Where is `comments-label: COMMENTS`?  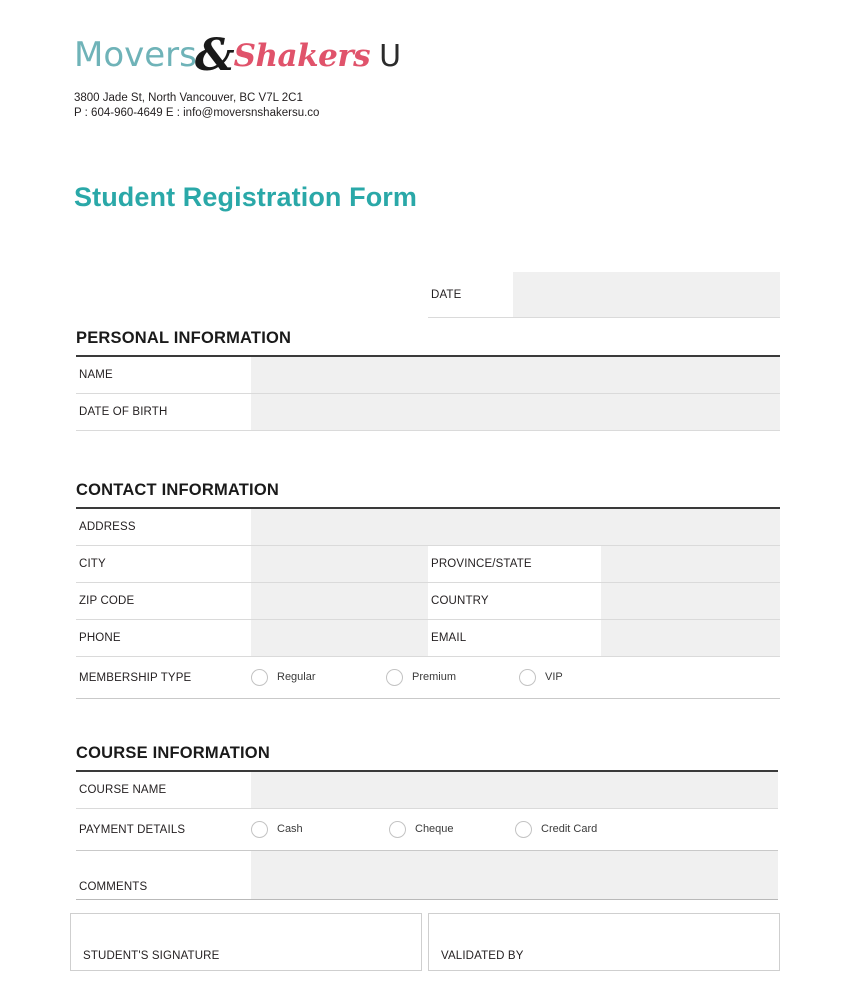
comments-label: COMMENTS is located at coordinates (113, 887).